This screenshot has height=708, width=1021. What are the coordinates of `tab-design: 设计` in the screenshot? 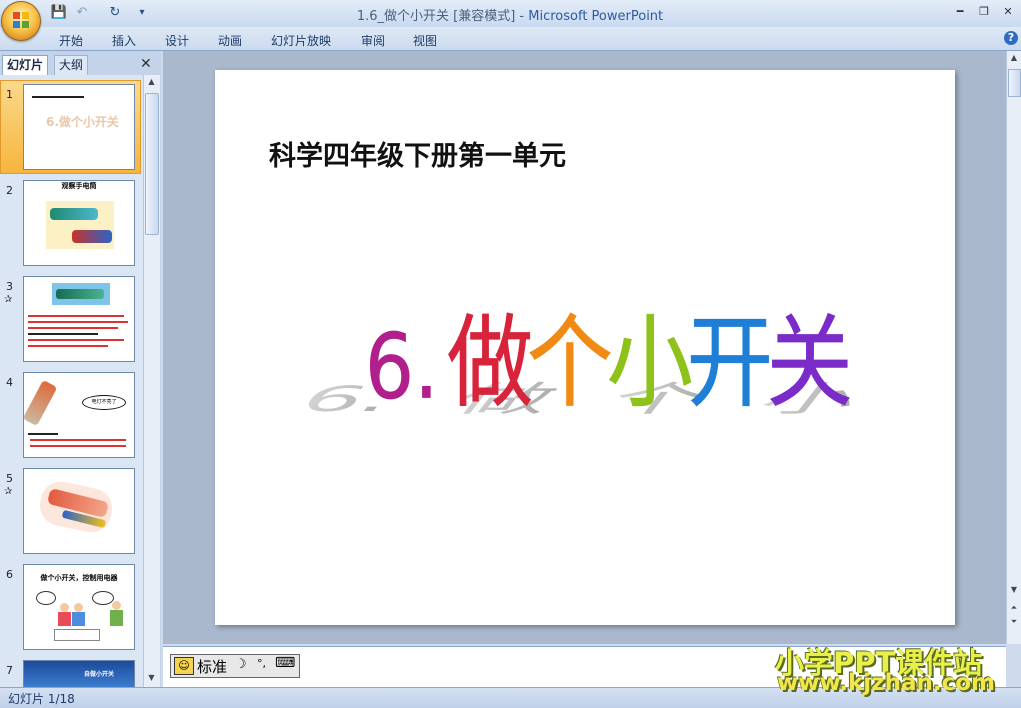 It's located at (177, 40).